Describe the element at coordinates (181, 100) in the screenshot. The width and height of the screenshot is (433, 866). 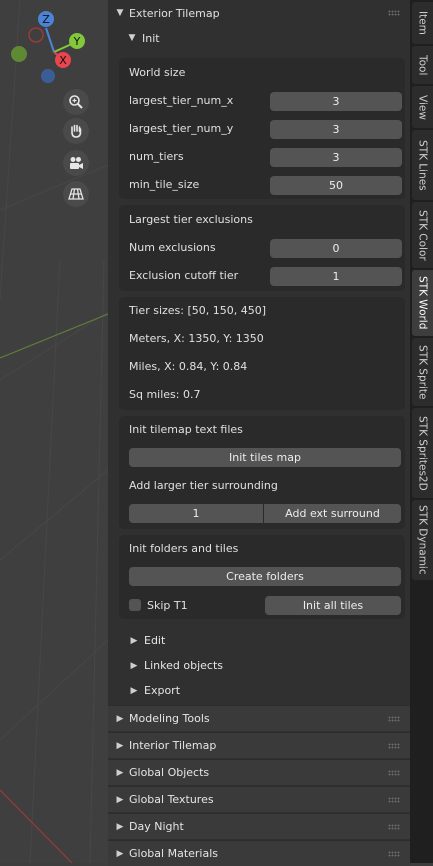
I see `field-label: largest_tier_num_x` at that location.